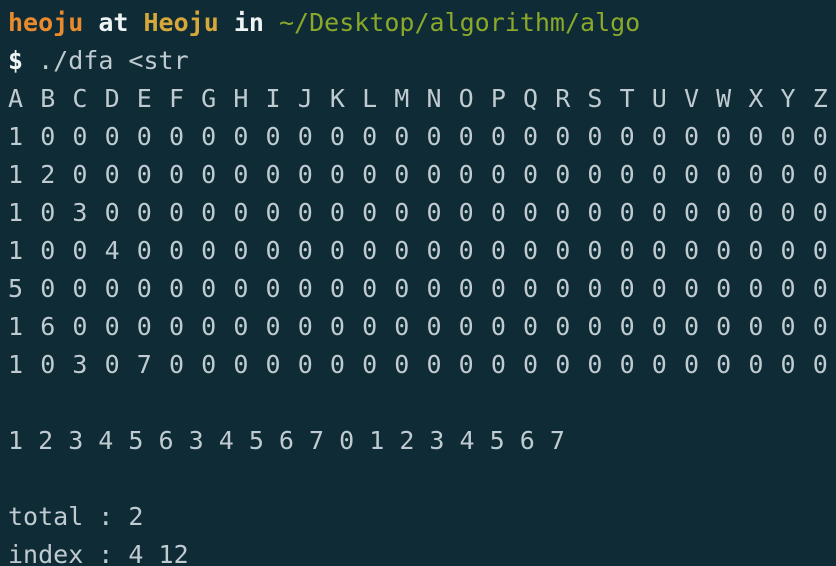 This screenshot has height=566, width=836. I want to click on table-header-cell: Z, so click(820, 98).